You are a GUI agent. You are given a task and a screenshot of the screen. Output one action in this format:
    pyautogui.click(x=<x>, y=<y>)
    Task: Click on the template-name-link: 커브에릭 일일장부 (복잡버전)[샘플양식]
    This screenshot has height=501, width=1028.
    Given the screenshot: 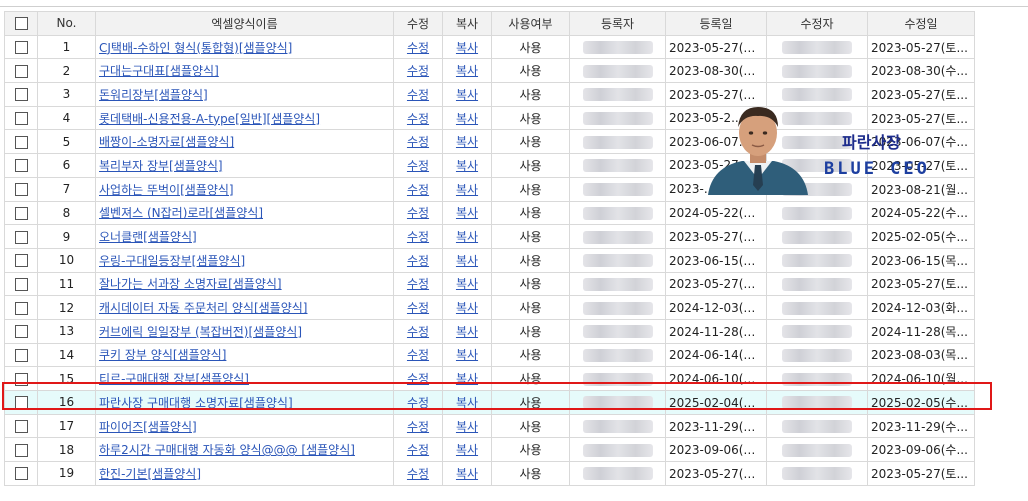 What is the action you would take?
    pyautogui.click(x=200, y=332)
    